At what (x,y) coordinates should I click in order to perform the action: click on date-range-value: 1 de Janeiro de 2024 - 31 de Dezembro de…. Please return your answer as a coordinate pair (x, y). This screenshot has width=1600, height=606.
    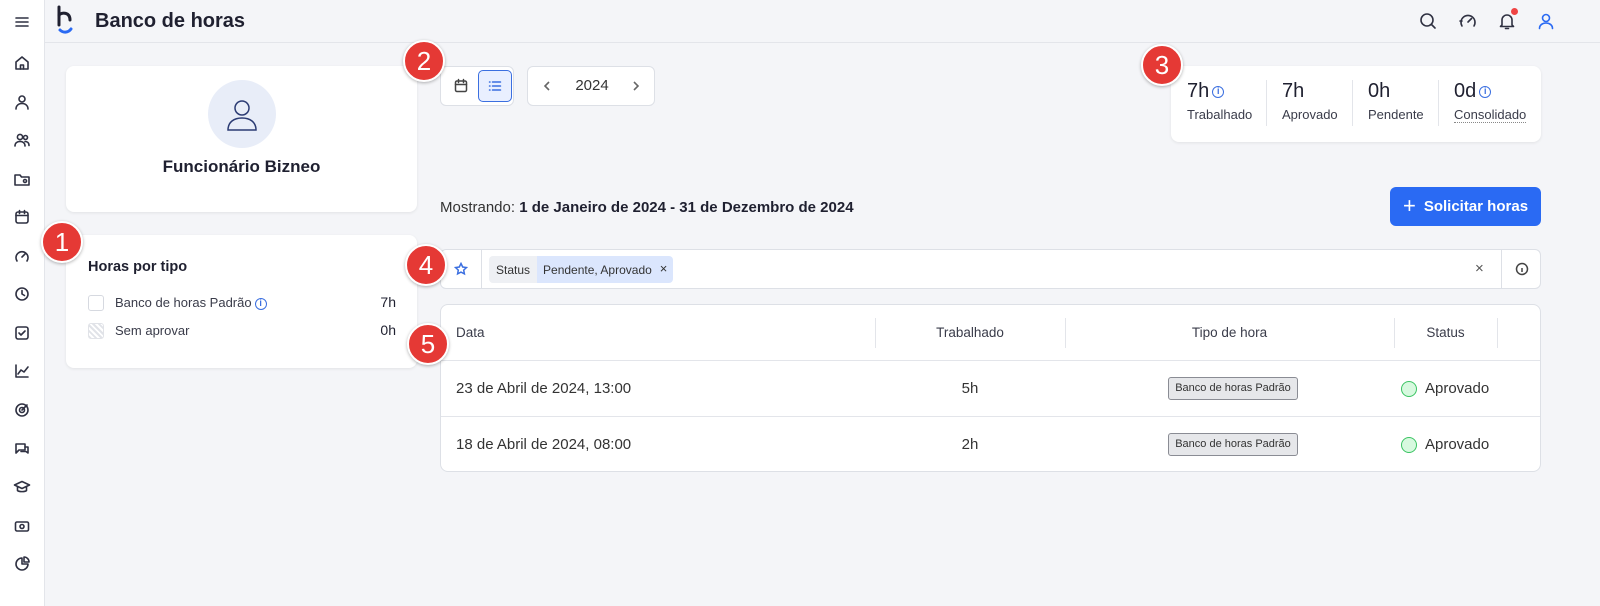
    Looking at the image, I should click on (686, 207).